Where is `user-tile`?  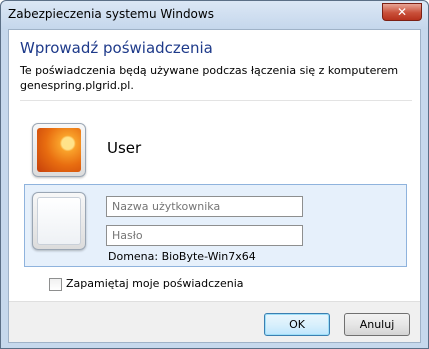
user-tile is located at coordinates (59, 150).